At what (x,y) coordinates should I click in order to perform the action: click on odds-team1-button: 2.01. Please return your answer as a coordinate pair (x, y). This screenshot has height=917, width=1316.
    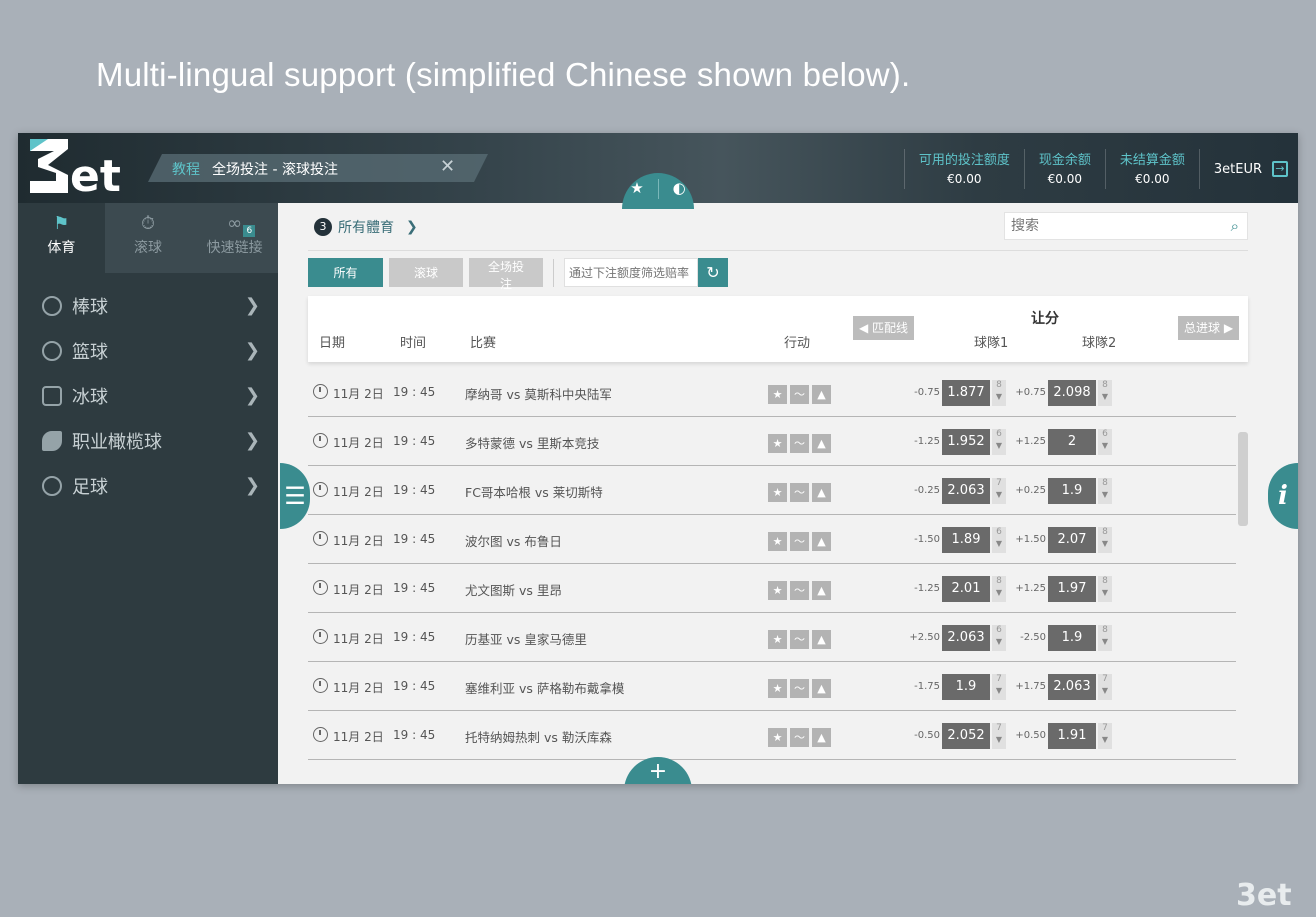
    Looking at the image, I should click on (966, 589).